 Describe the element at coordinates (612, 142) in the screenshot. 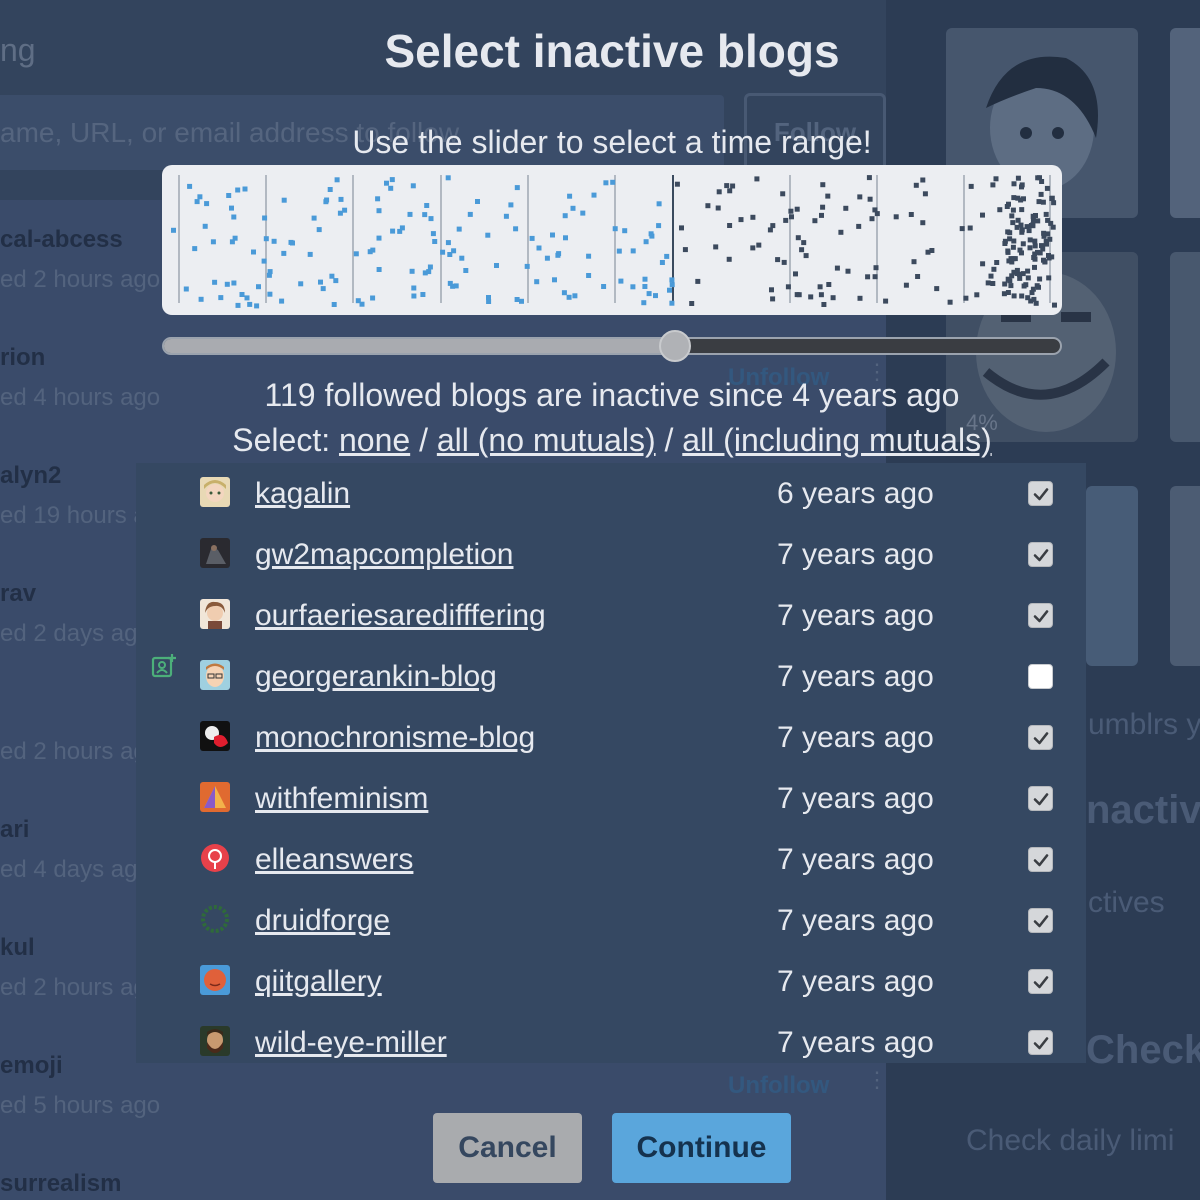

I see `slider-caption: Use the slider to select a time range!` at that location.